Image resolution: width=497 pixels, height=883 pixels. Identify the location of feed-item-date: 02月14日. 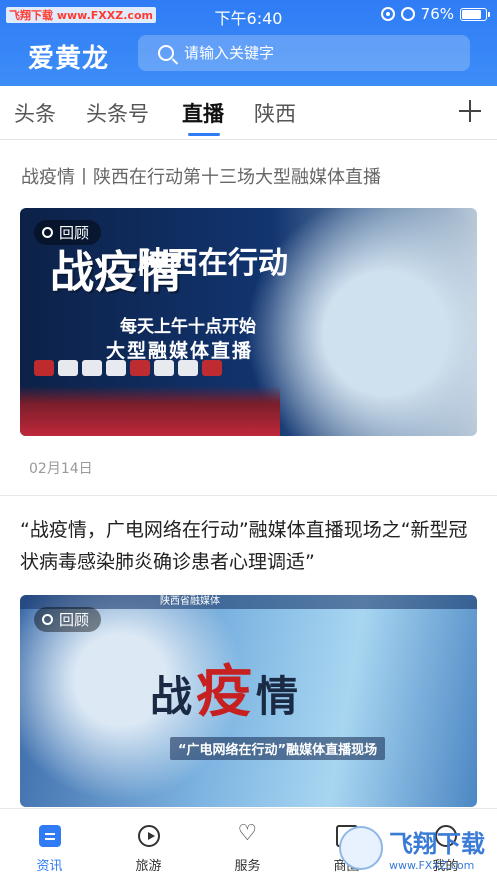
(61, 469).